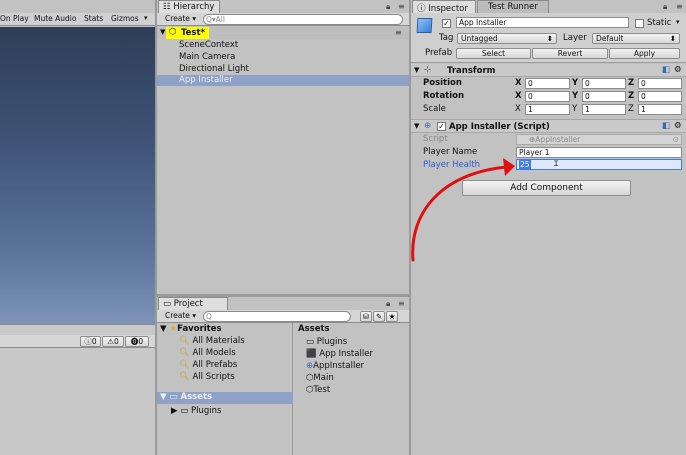  What do you see at coordinates (206, 80) in the screenshot?
I see `hierarchy-item-app-installer: App Installer` at bounding box center [206, 80].